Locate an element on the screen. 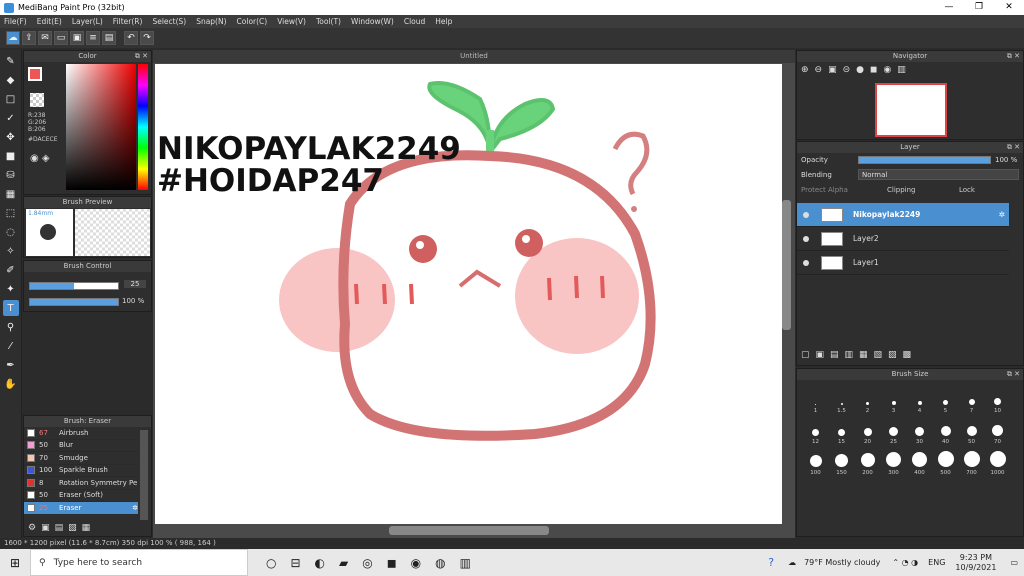 The width and height of the screenshot is (1024, 576). menu-layer: Layer(L) is located at coordinates (87, 21).